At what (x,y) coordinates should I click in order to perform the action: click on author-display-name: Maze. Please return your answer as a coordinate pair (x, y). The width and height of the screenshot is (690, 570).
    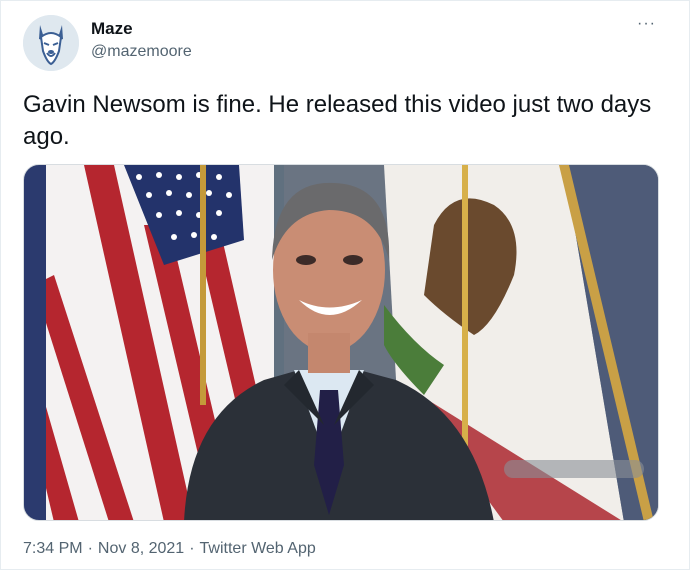
    Looking at the image, I should click on (112, 29).